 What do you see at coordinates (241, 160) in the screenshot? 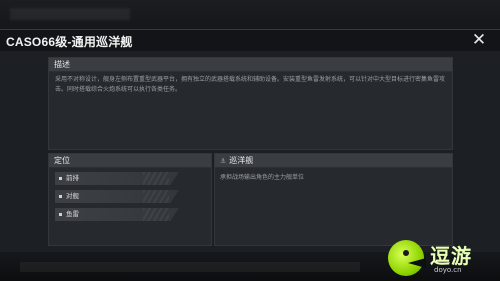
I see `role-title: 巡洋舰` at bounding box center [241, 160].